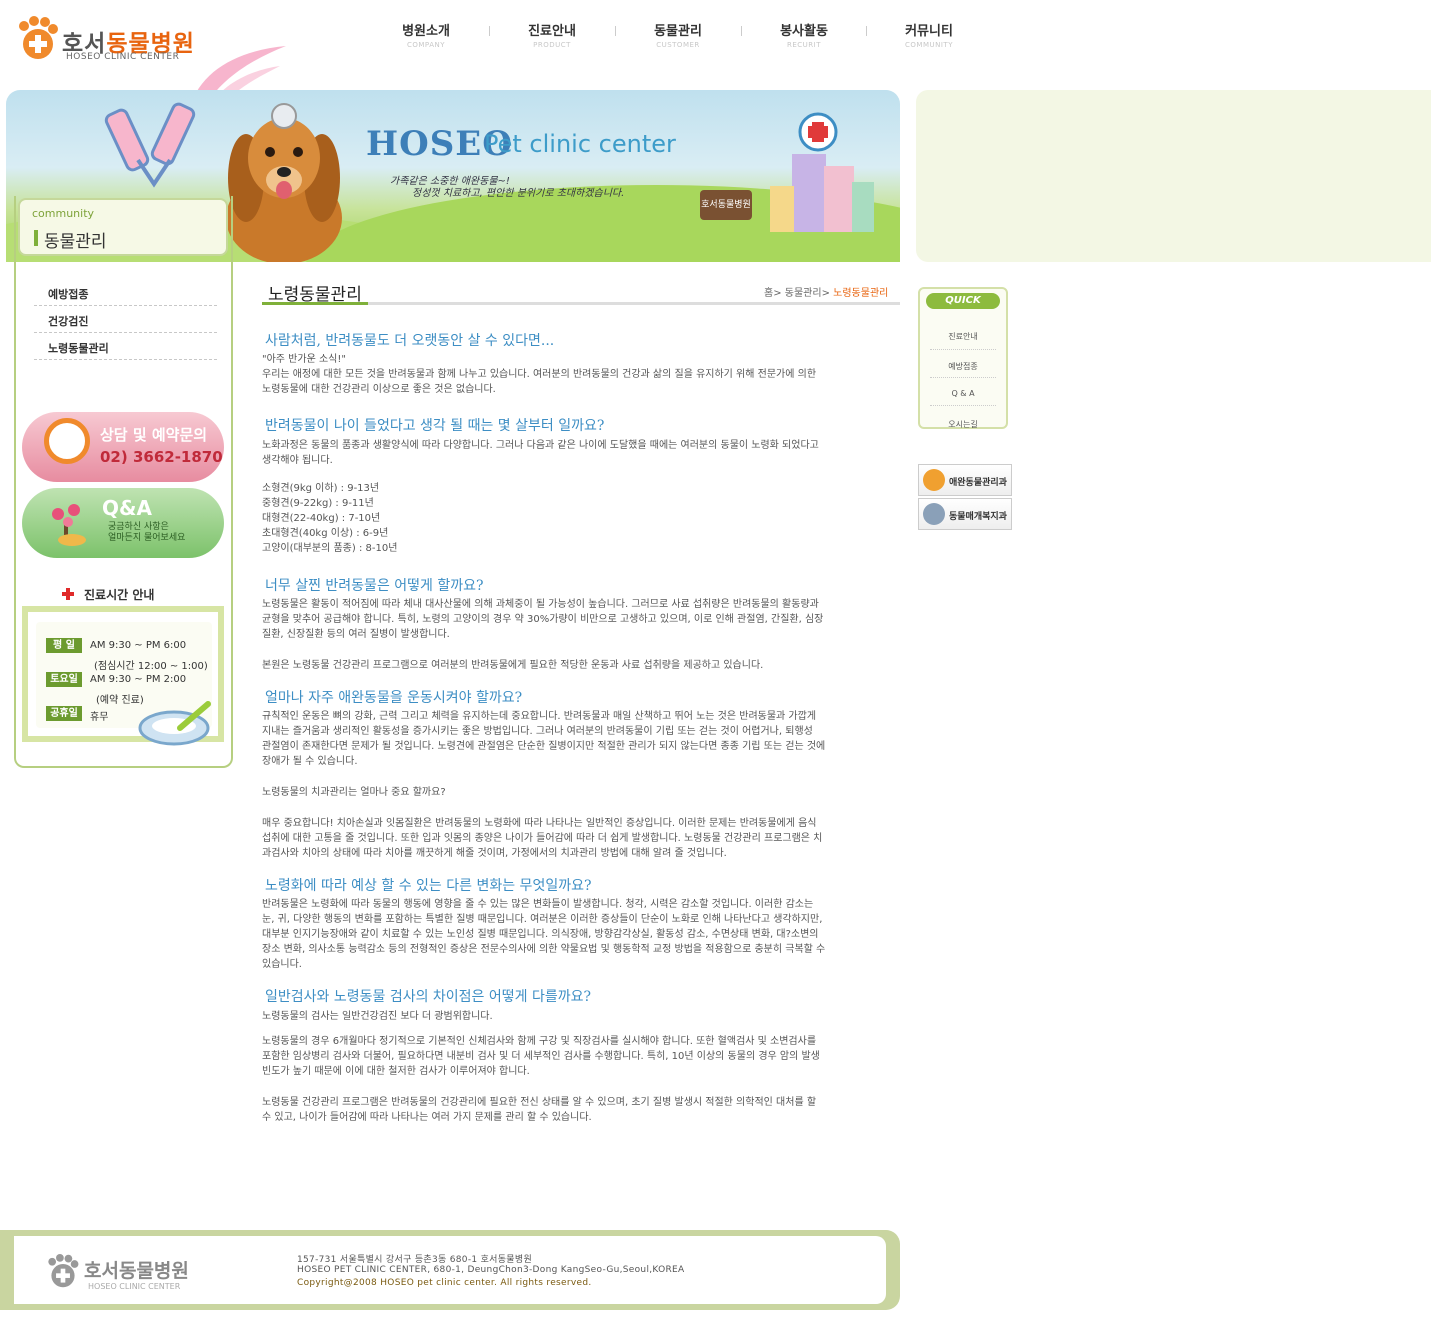 This screenshot has width=1431, height=1331. What do you see at coordinates (282, 964) in the screenshot?
I see `paragraph-line: 있습니다.` at bounding box center [282, 964].